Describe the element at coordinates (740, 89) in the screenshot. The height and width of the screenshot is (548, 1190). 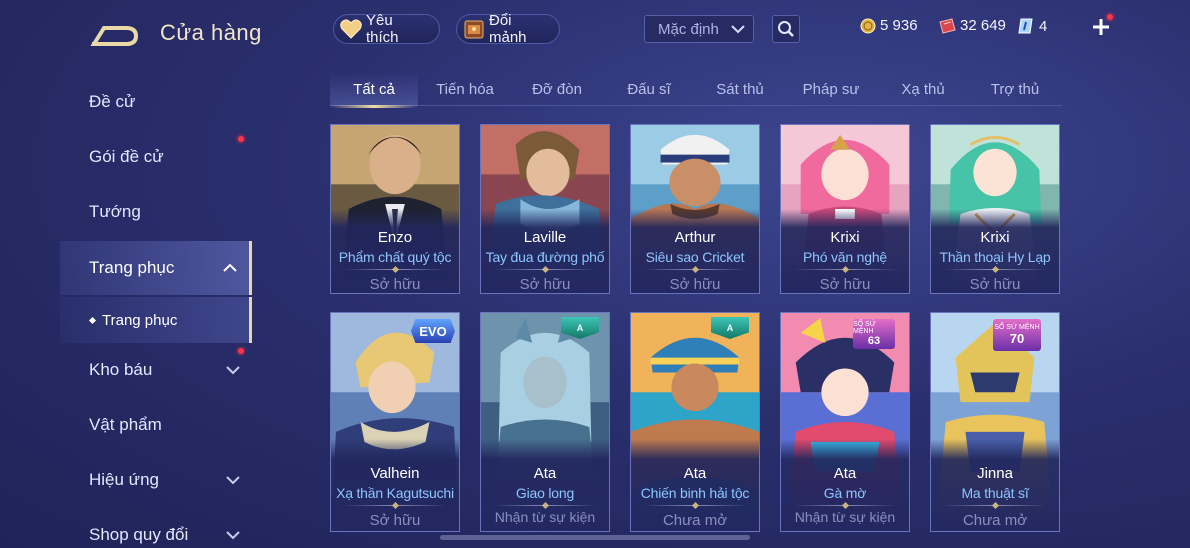
I see `tab-assassin: Sát thủ` at that location.